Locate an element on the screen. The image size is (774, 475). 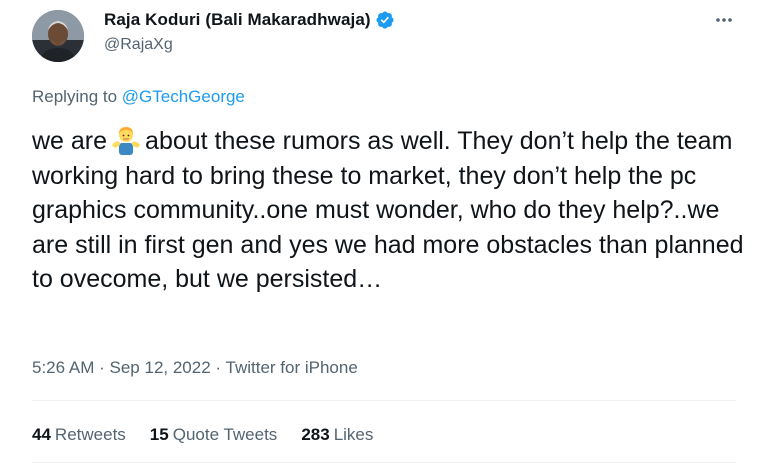
retweets-stat: 44 Retweets is located at coordinates (79, 435).